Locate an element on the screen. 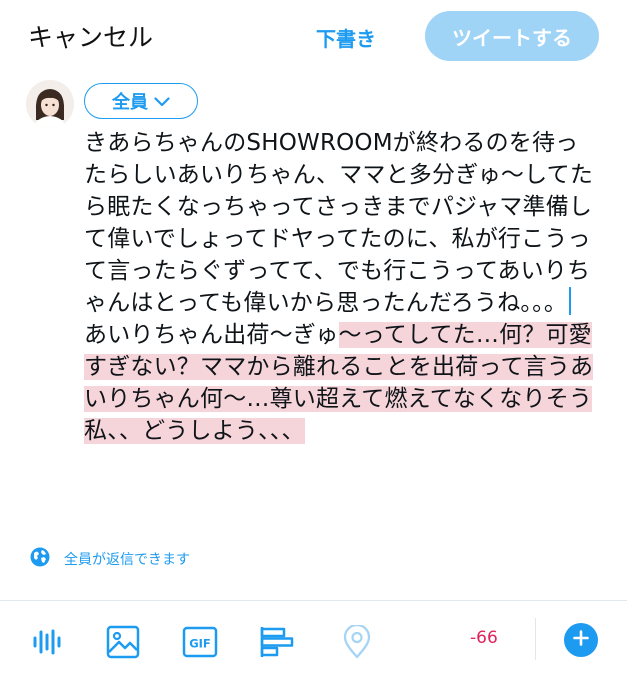 The width and height of the screenshot is (627, 680). compose-toolbar: GIF is located at coordinates (313, 640).